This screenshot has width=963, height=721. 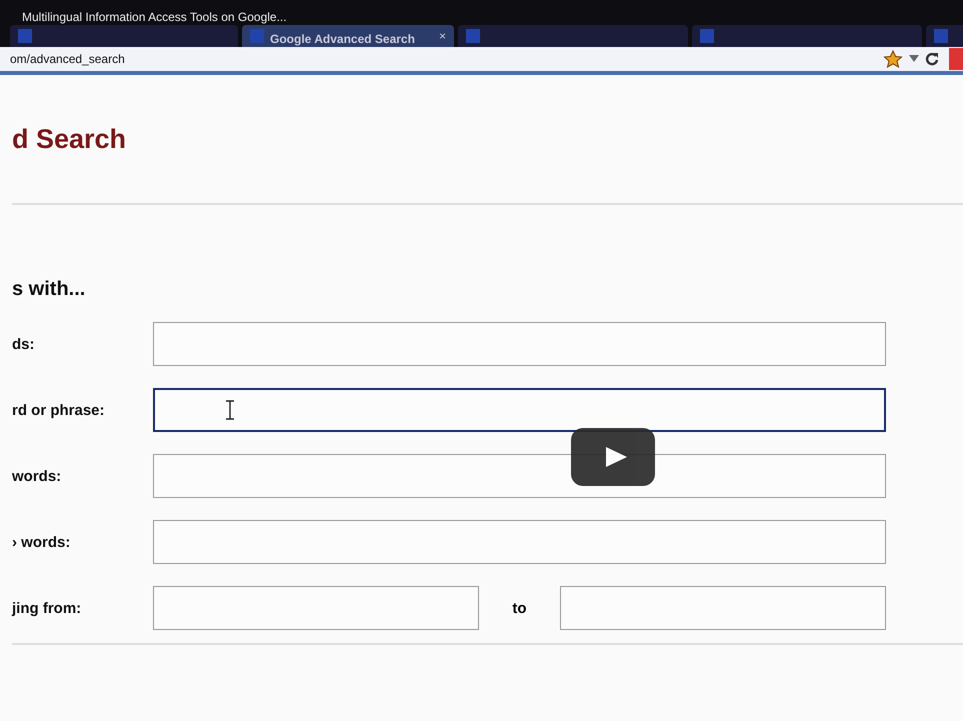 I want to click on dropdown-icon, so click(x=914, y=59).